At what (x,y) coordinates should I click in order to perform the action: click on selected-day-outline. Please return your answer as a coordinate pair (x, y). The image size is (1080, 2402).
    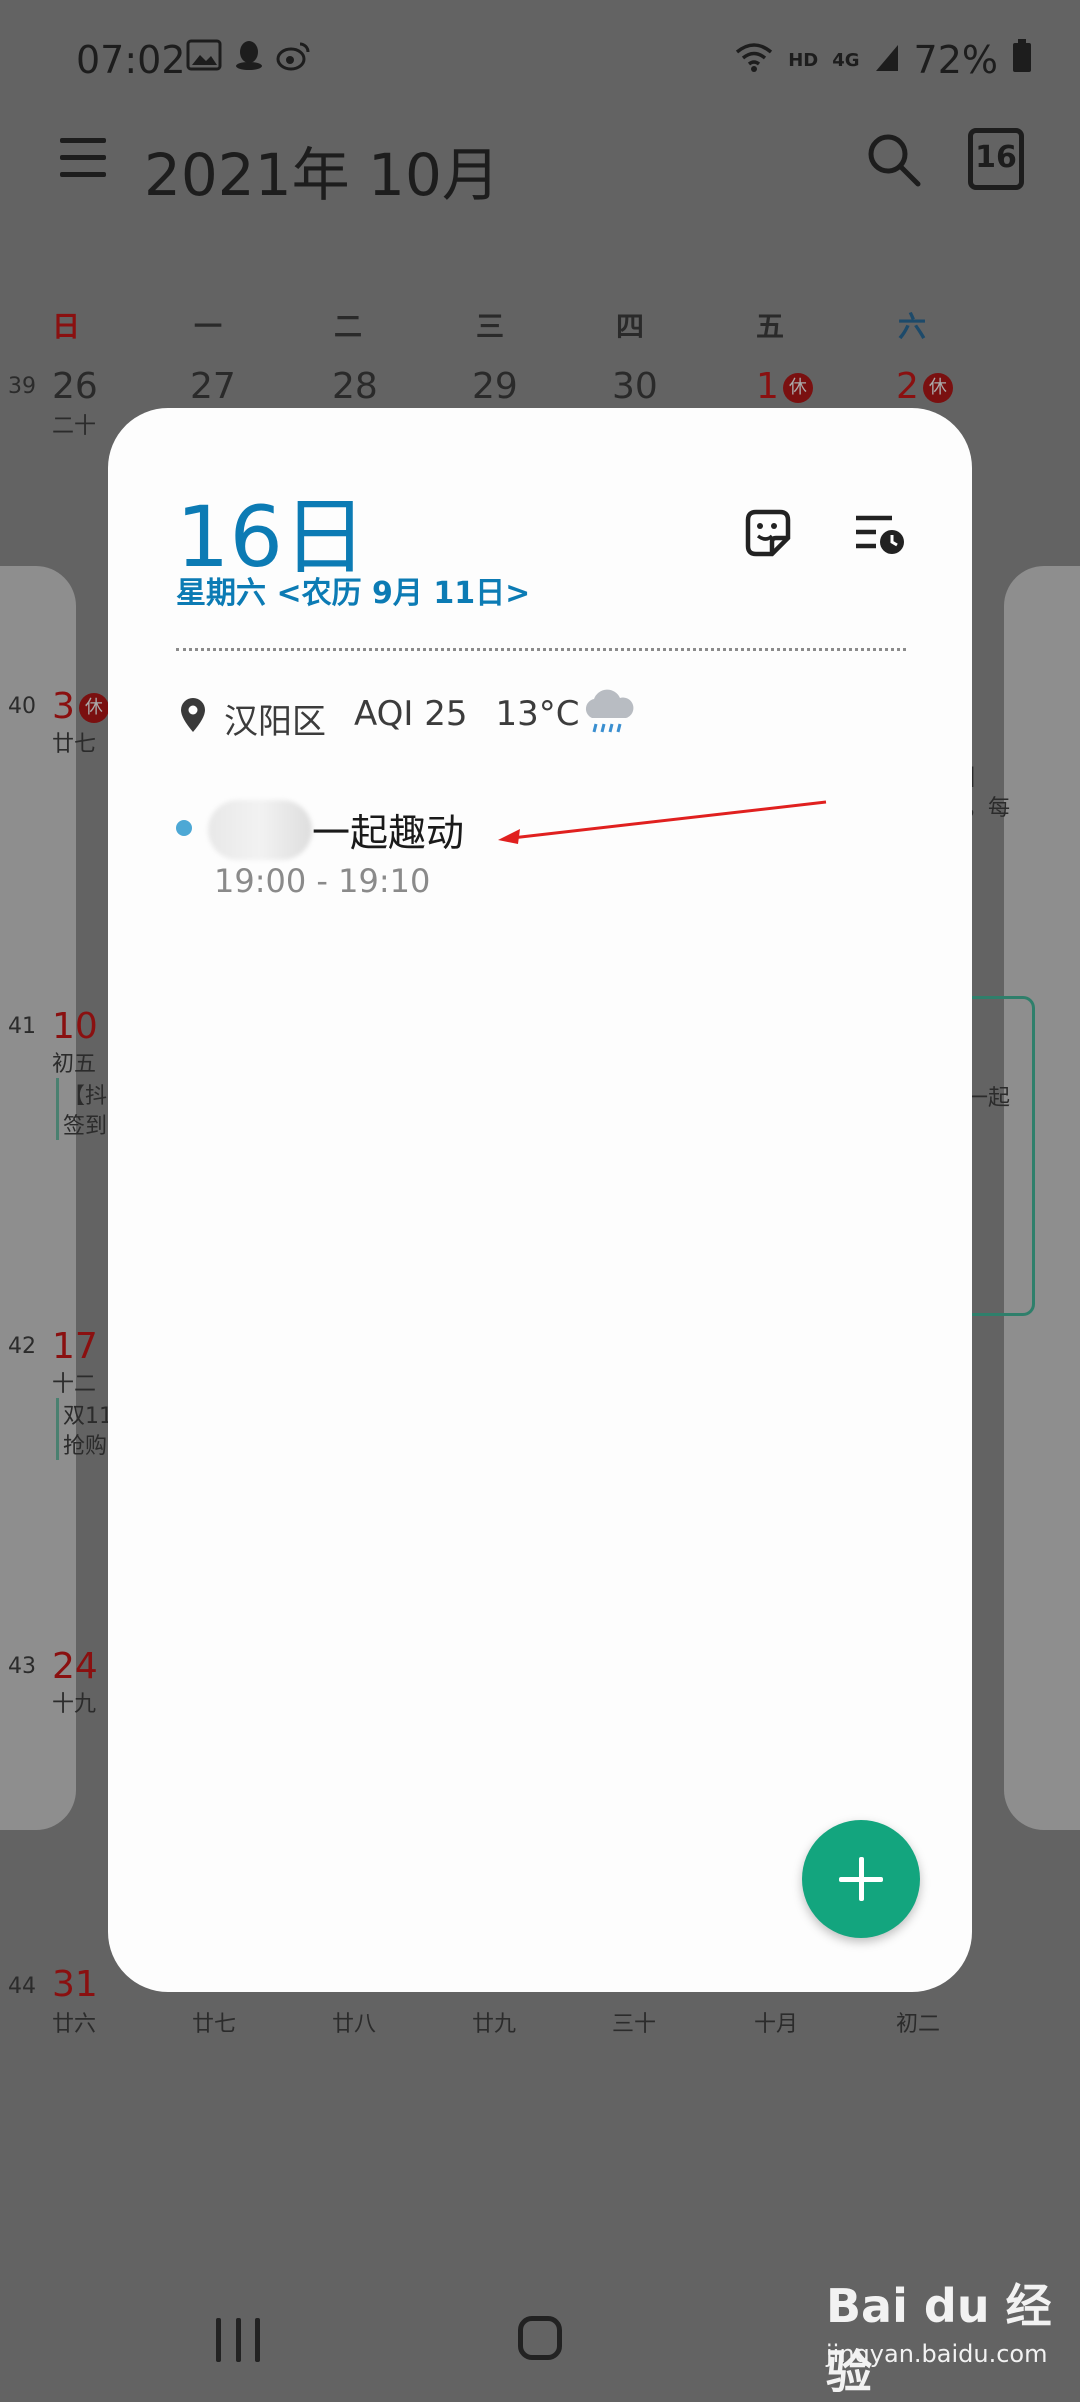
    Looking at the image, I should click on (1000, 1156).